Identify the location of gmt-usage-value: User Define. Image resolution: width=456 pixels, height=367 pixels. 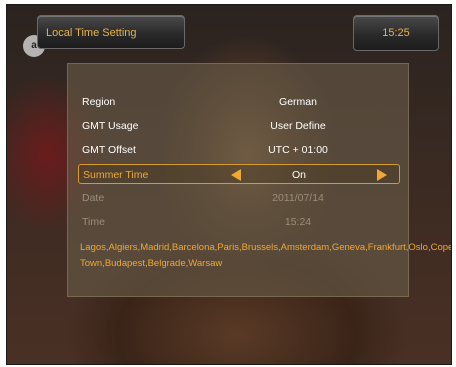
(298, 126).